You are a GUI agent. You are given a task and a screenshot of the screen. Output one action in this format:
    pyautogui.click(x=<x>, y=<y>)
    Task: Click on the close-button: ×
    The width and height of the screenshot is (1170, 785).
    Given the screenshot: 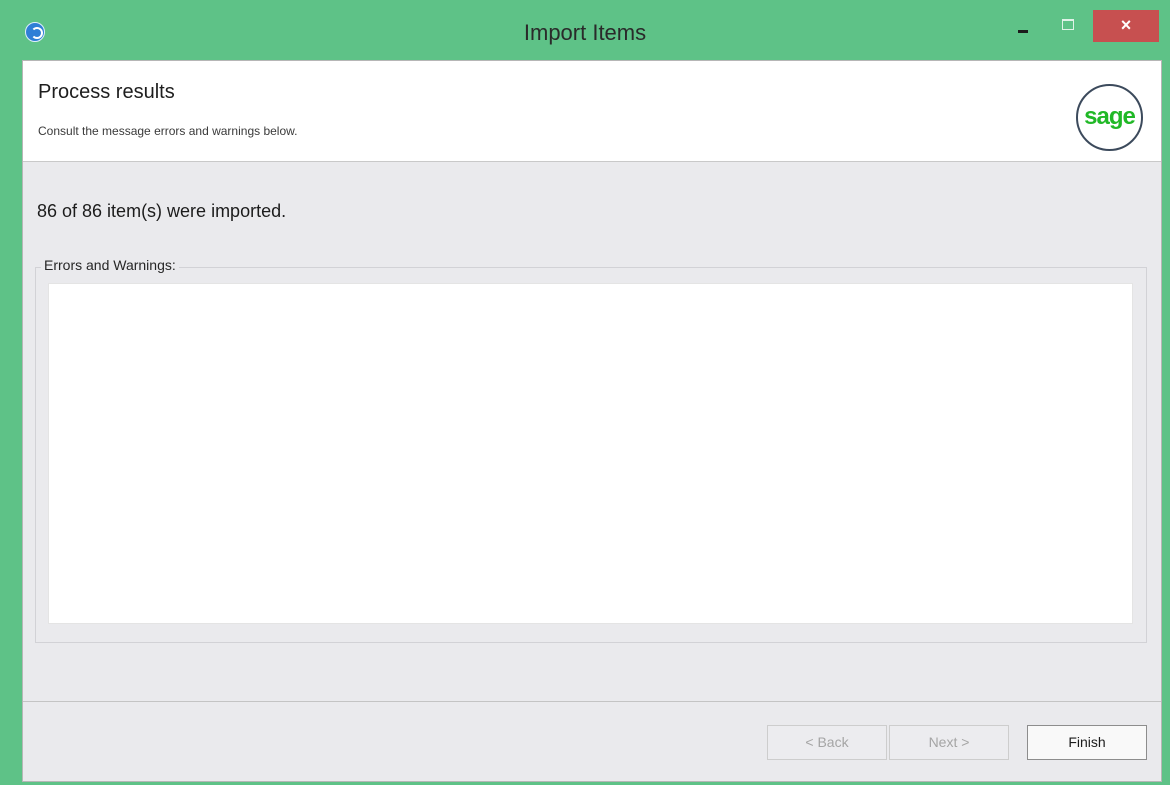 What is the action you would take?
    pyautogui.click(x=1126, y=26)
    